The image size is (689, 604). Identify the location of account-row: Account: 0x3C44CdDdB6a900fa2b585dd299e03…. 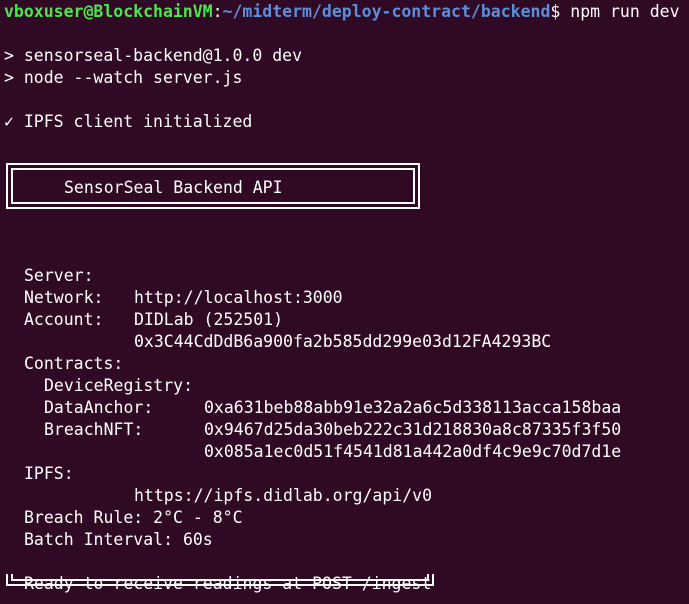
(344, 319).